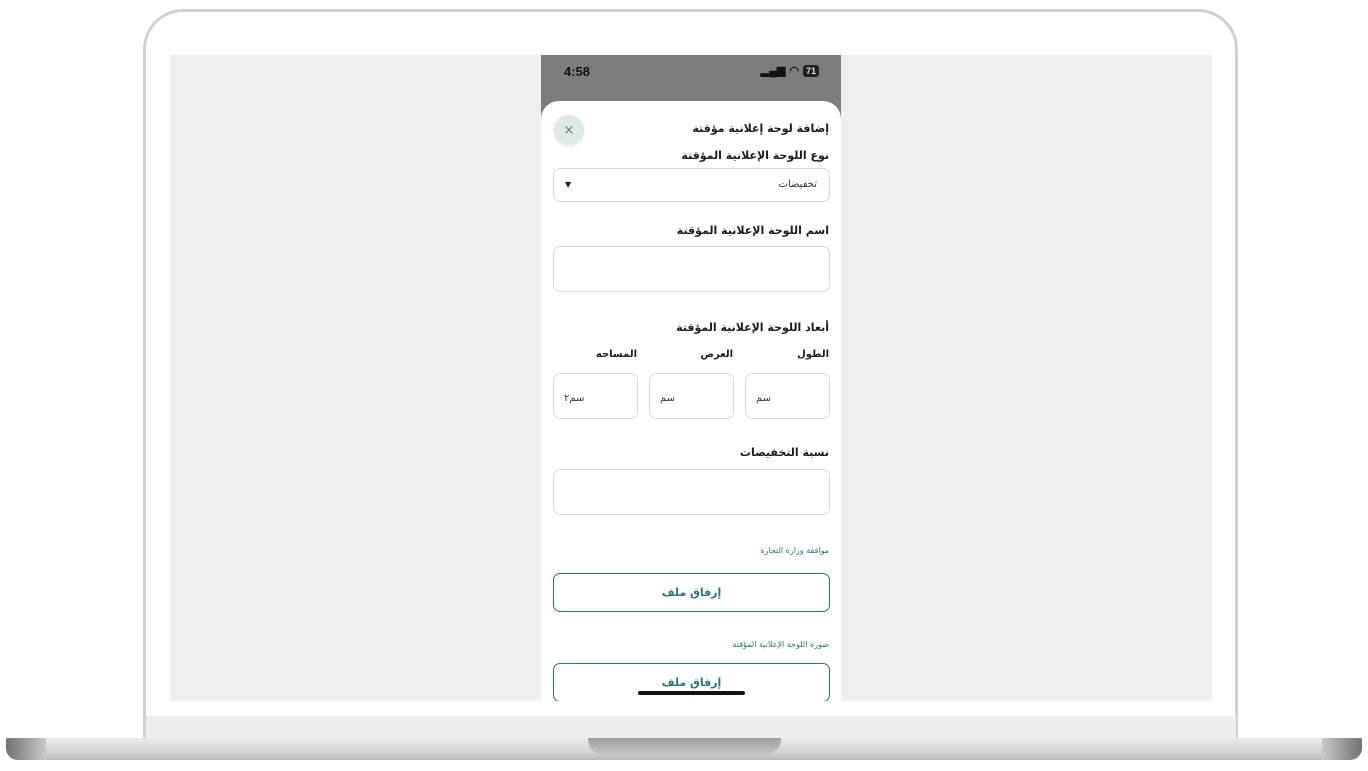 The width and height of the screenshot is (1368, 771). Describe the element at coordinates (691, 185) in the screenshot. I see `type-select: تخفيضات ▼` at that location.